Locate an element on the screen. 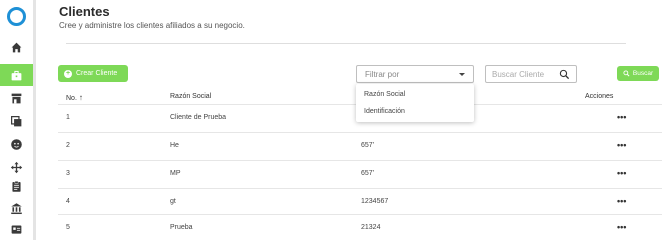 The image size is (670, 240). arrow-up-icon: ↑ is located at coordinates (80, 97).